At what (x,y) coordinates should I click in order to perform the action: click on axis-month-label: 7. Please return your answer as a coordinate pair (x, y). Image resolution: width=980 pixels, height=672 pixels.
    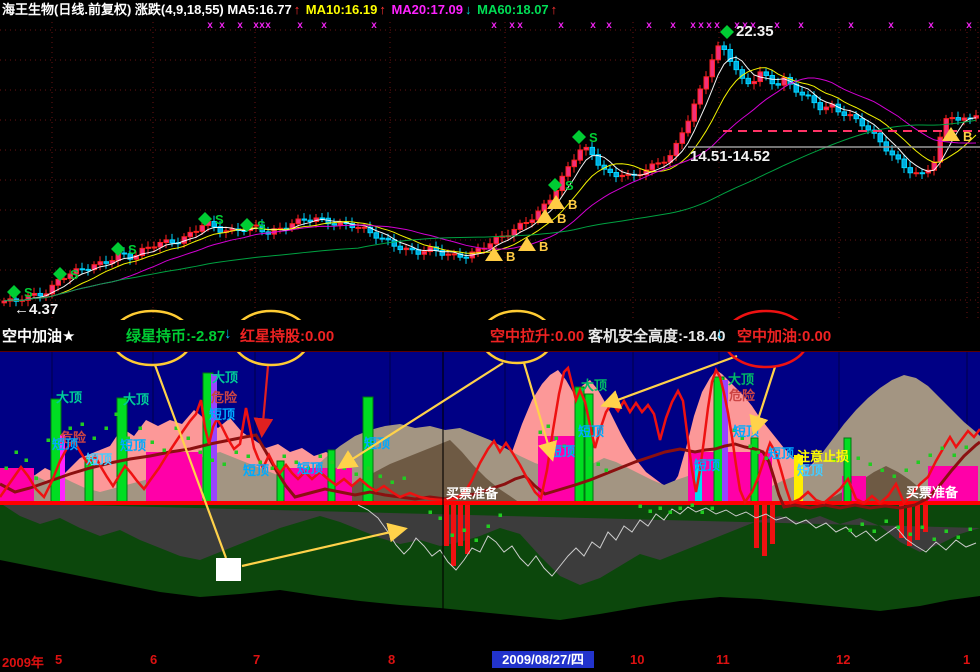
    Looking at the image, I should click on (256, 659).